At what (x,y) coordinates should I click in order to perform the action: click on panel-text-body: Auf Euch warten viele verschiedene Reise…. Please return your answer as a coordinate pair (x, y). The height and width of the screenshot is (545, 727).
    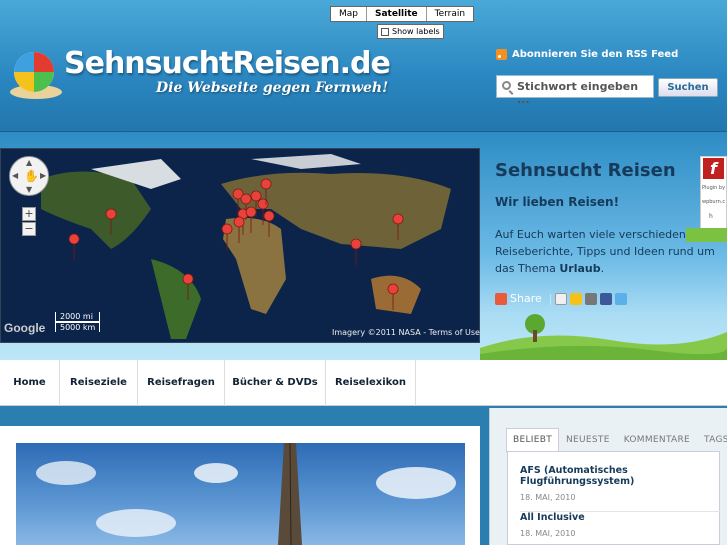
    Looking at the image, I should click on (605, 251).